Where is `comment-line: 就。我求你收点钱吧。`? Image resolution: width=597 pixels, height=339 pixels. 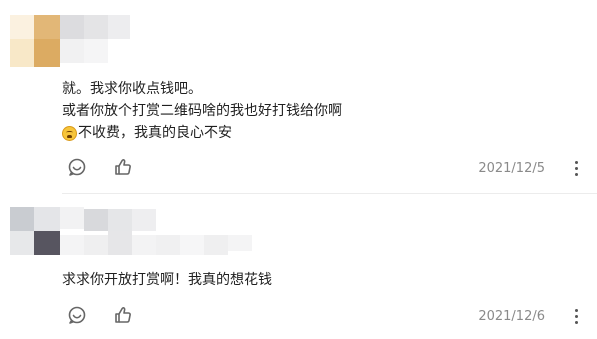 comment-line: 就。我求你收点钱吧。 is located at coordinates (132, 89).